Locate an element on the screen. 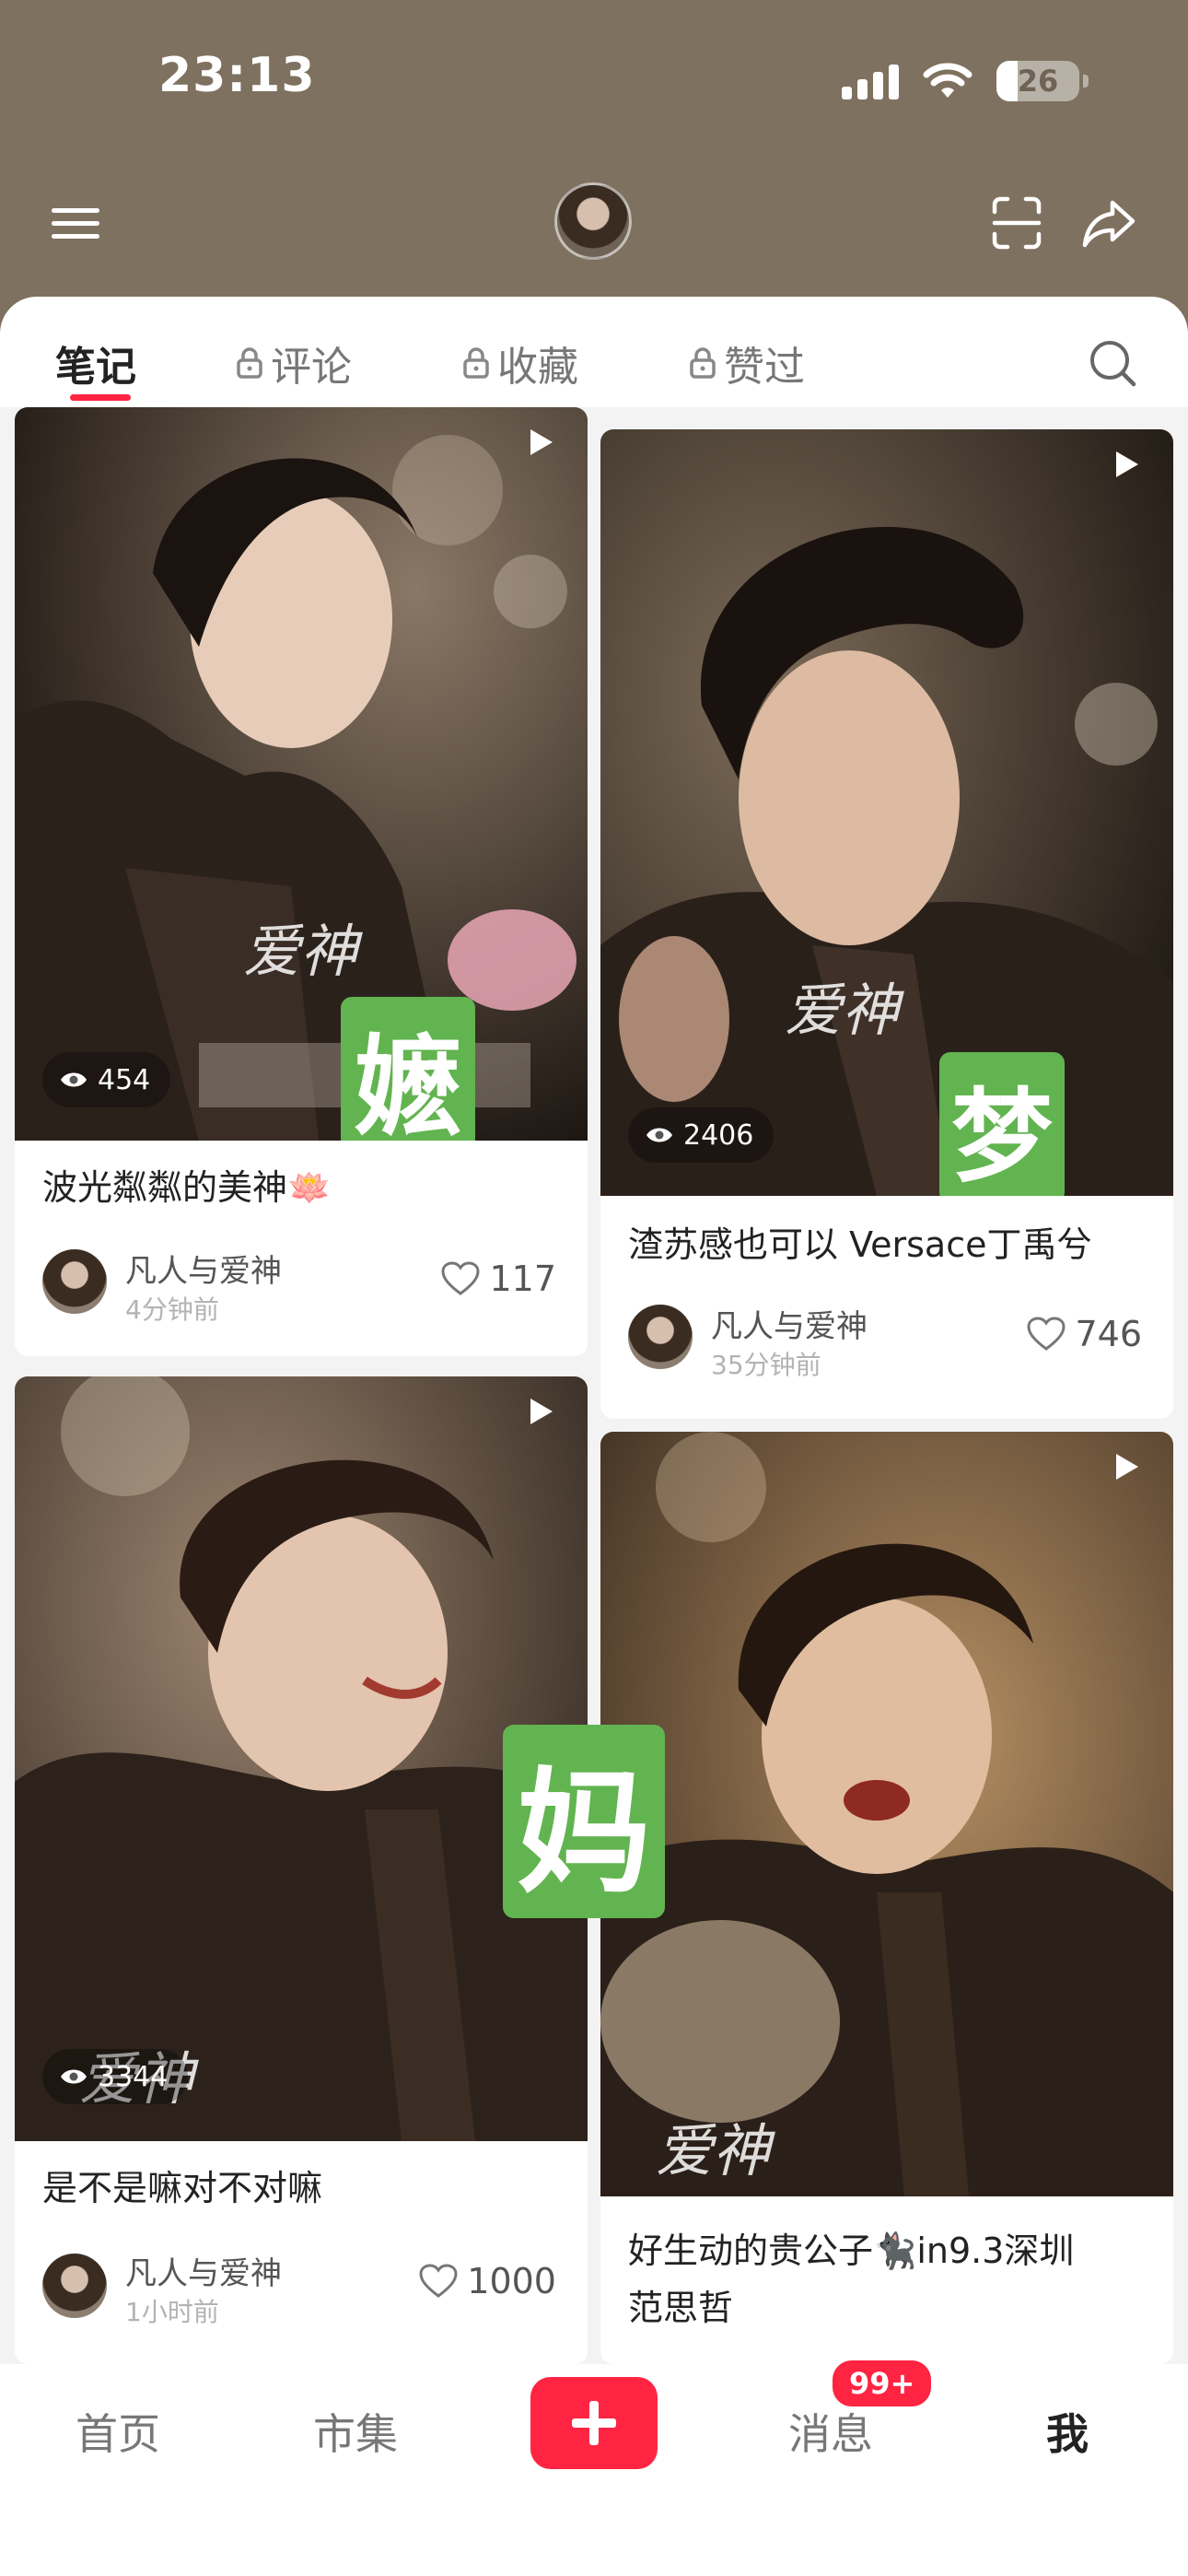 The width and height of the screenshot is (1188, 2576). tab-liked: 赞过 is located at coordinates (747, 363).